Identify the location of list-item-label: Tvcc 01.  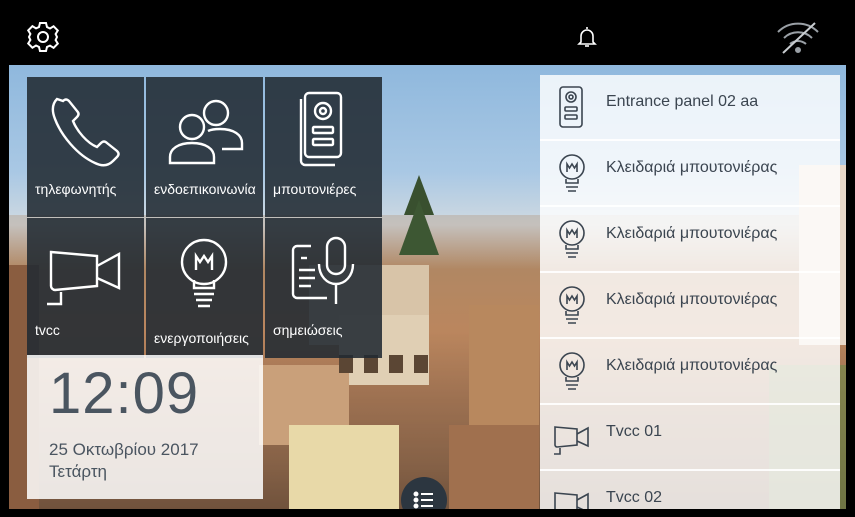
(634, 431).